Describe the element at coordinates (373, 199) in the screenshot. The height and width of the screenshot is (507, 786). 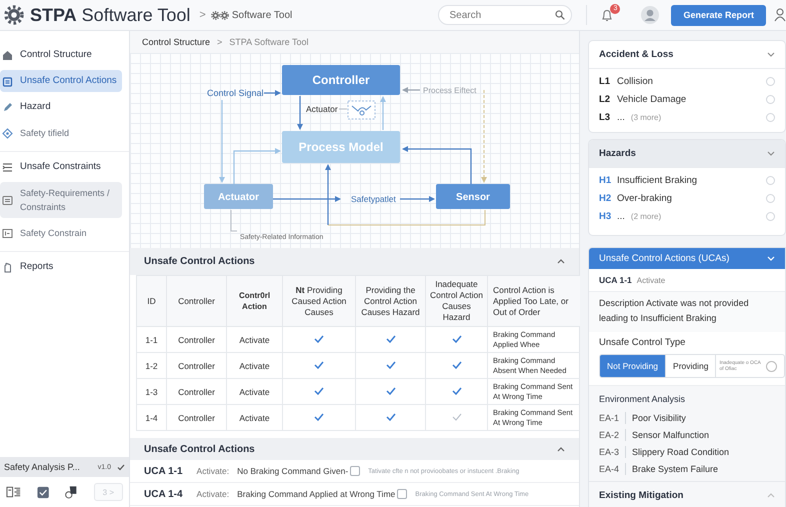
I see `connection-label: Safetypatlet` at that location.